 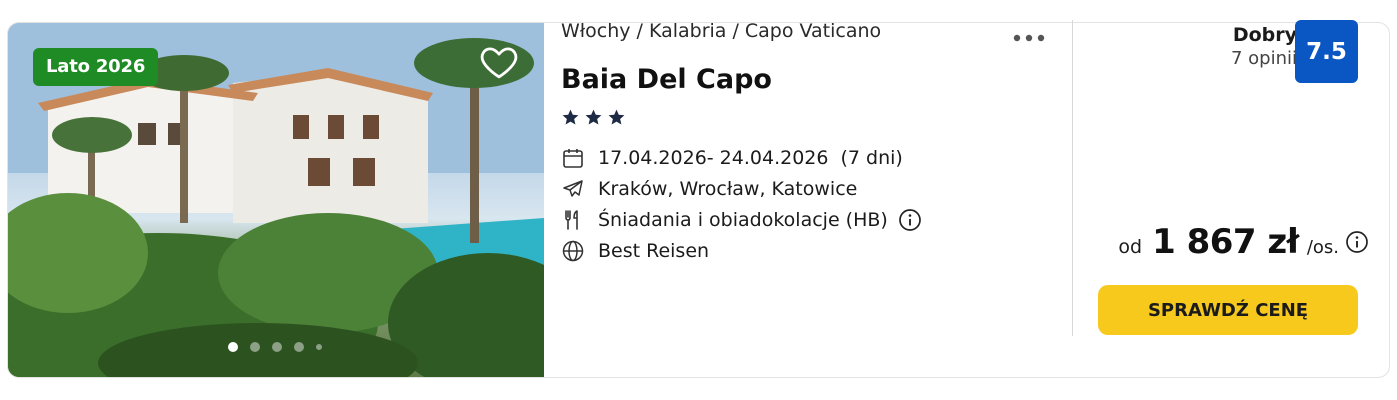 I want to click on heart-outline-icon, so click(x=499, y=63).